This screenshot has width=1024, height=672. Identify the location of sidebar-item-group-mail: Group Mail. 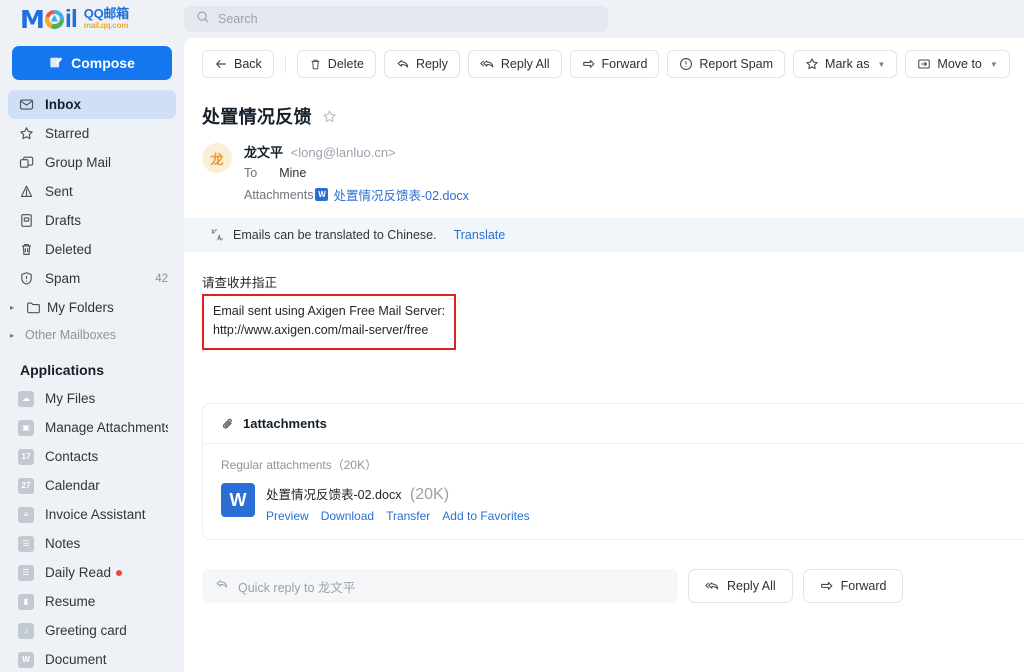
(92, 162).